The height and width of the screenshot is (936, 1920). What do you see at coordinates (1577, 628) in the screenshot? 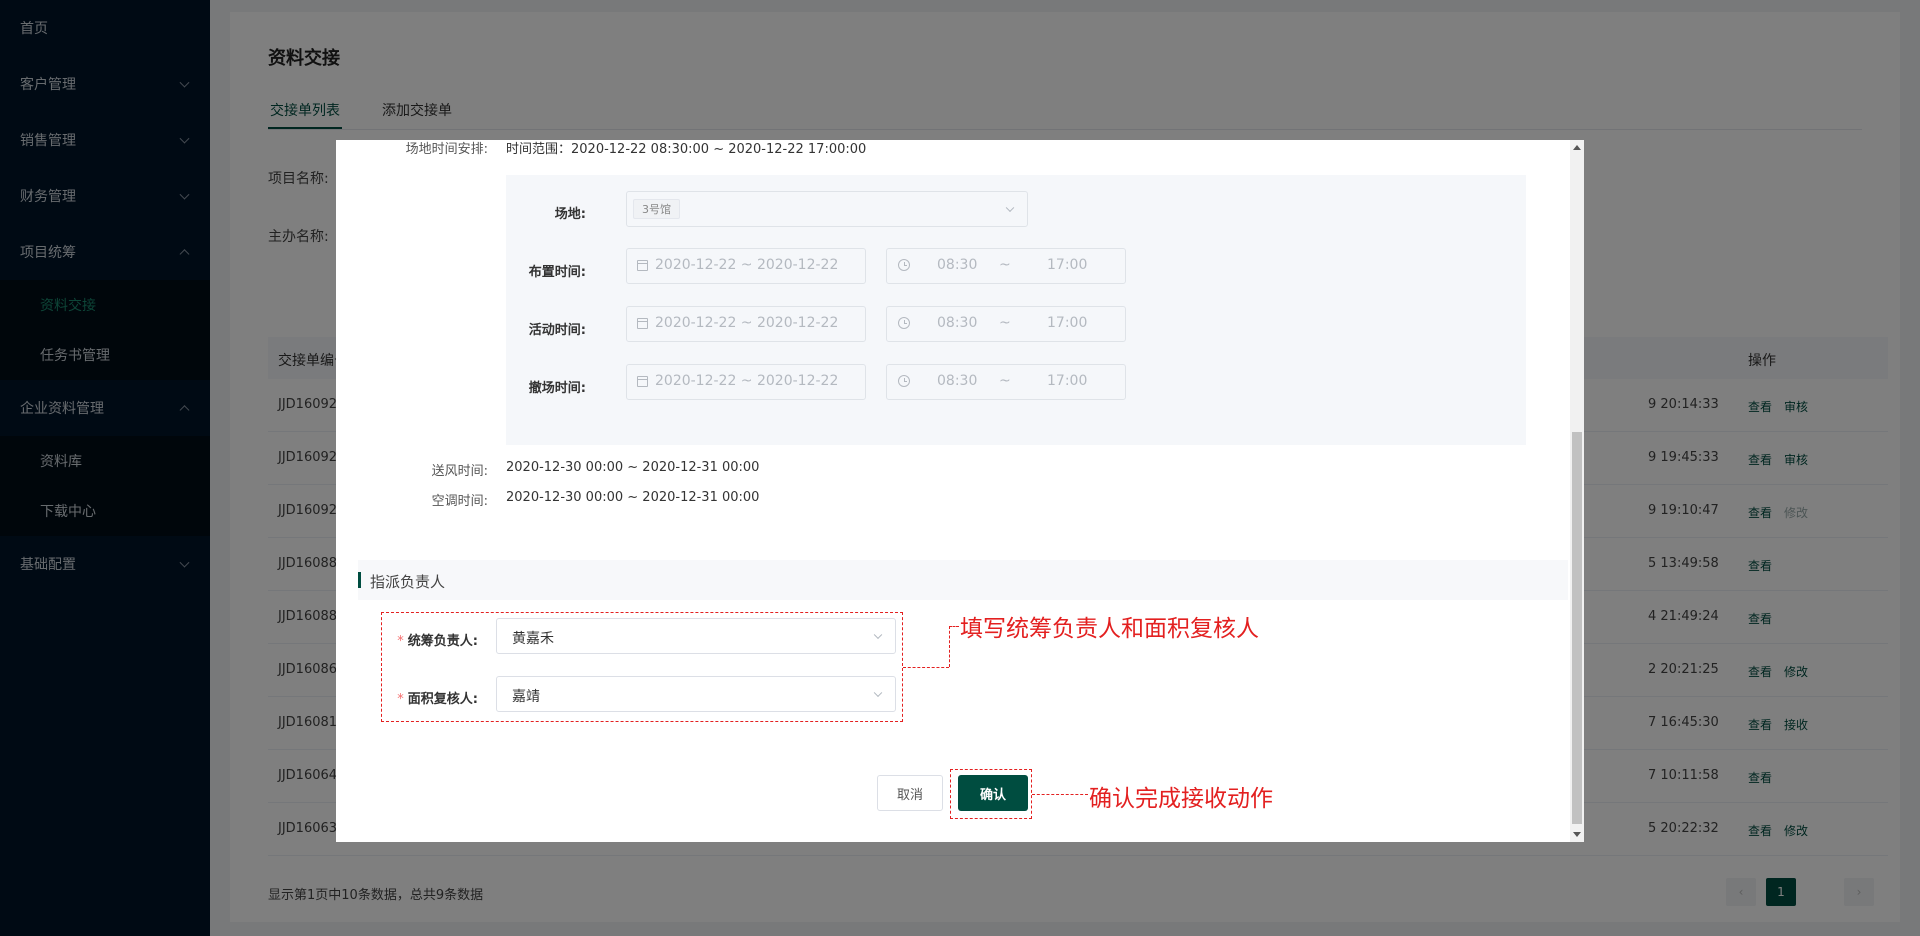
I see `scroll-thumb` at bounding box center [1577, 628].